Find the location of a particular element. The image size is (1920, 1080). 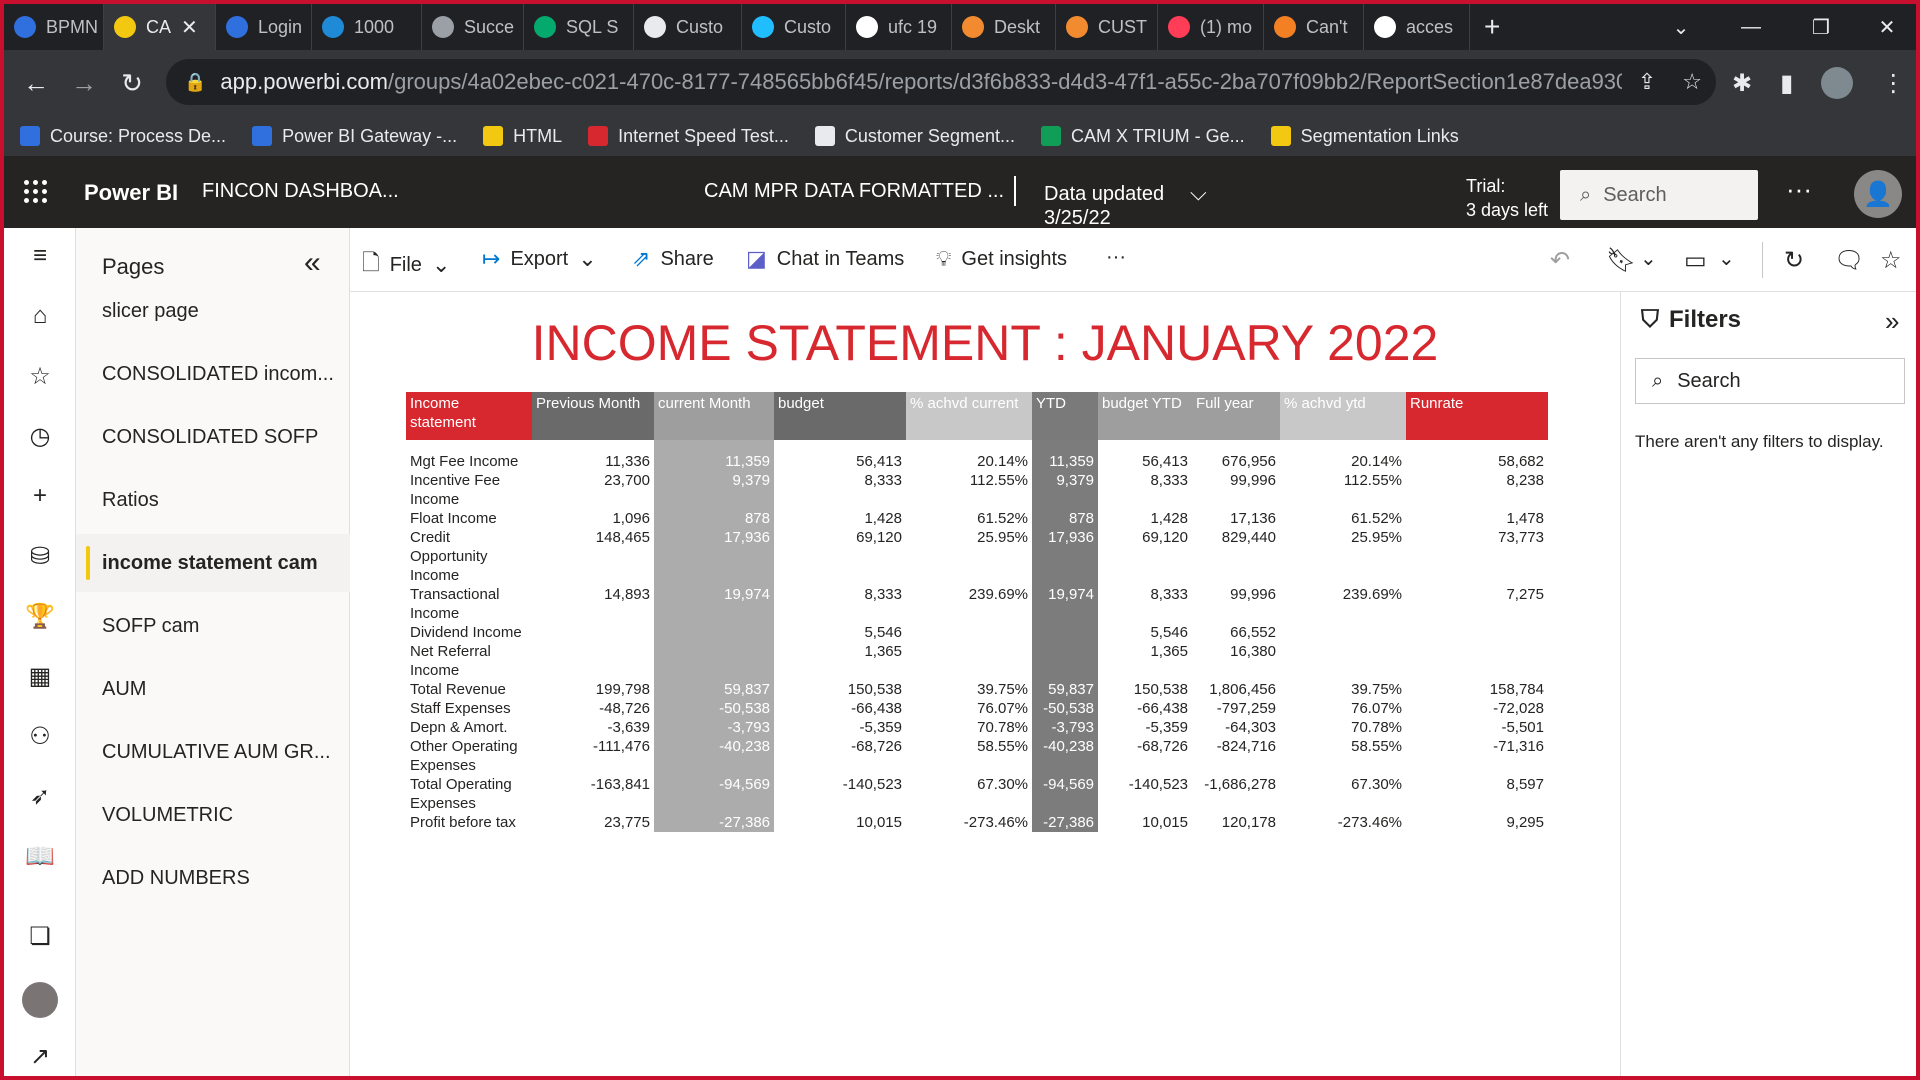

column-header: YTD is located at coordinates (1065, 416).